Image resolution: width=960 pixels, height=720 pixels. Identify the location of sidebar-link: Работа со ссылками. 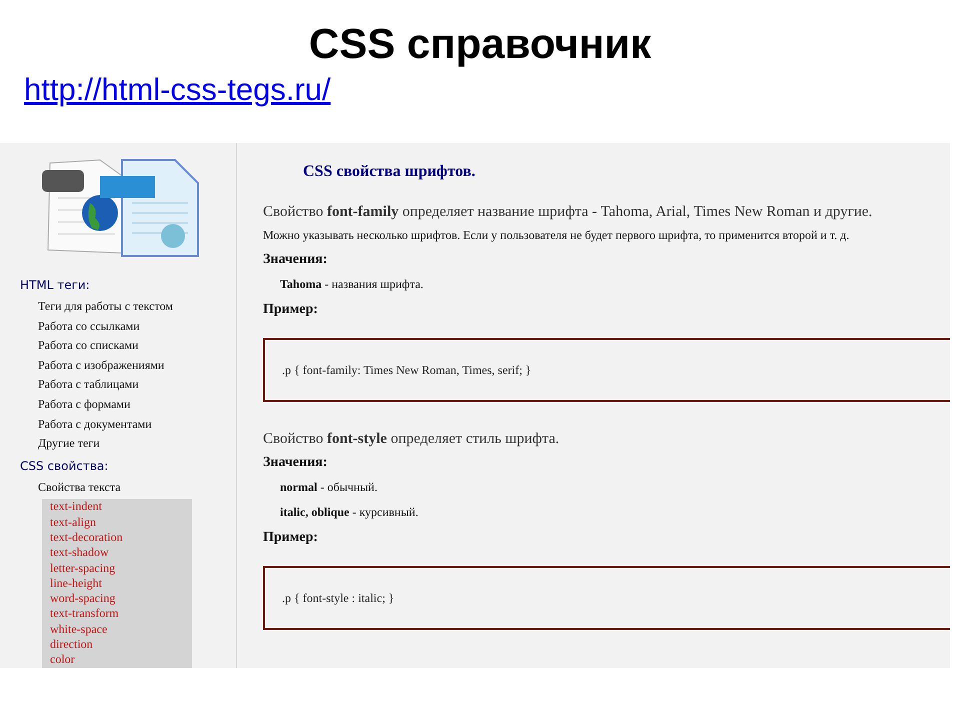
(128, 326).